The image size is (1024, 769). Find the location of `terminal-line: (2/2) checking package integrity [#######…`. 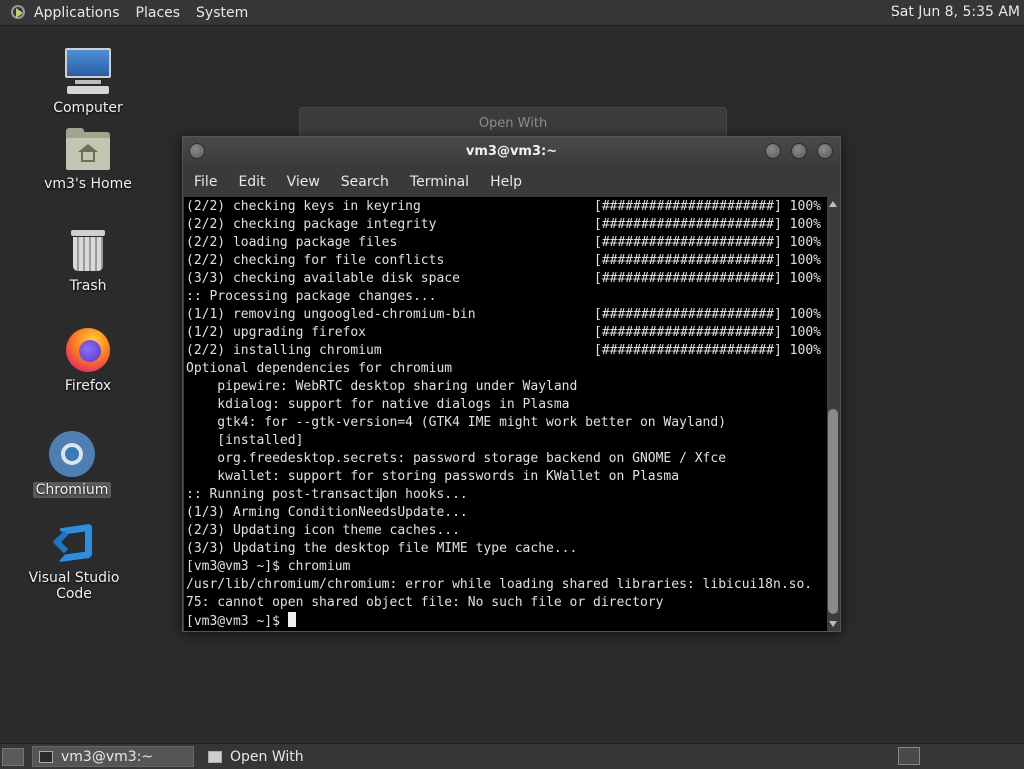

terminal-line: (2/2) checking package integrity [#######… is located at coordinates (507, 225).